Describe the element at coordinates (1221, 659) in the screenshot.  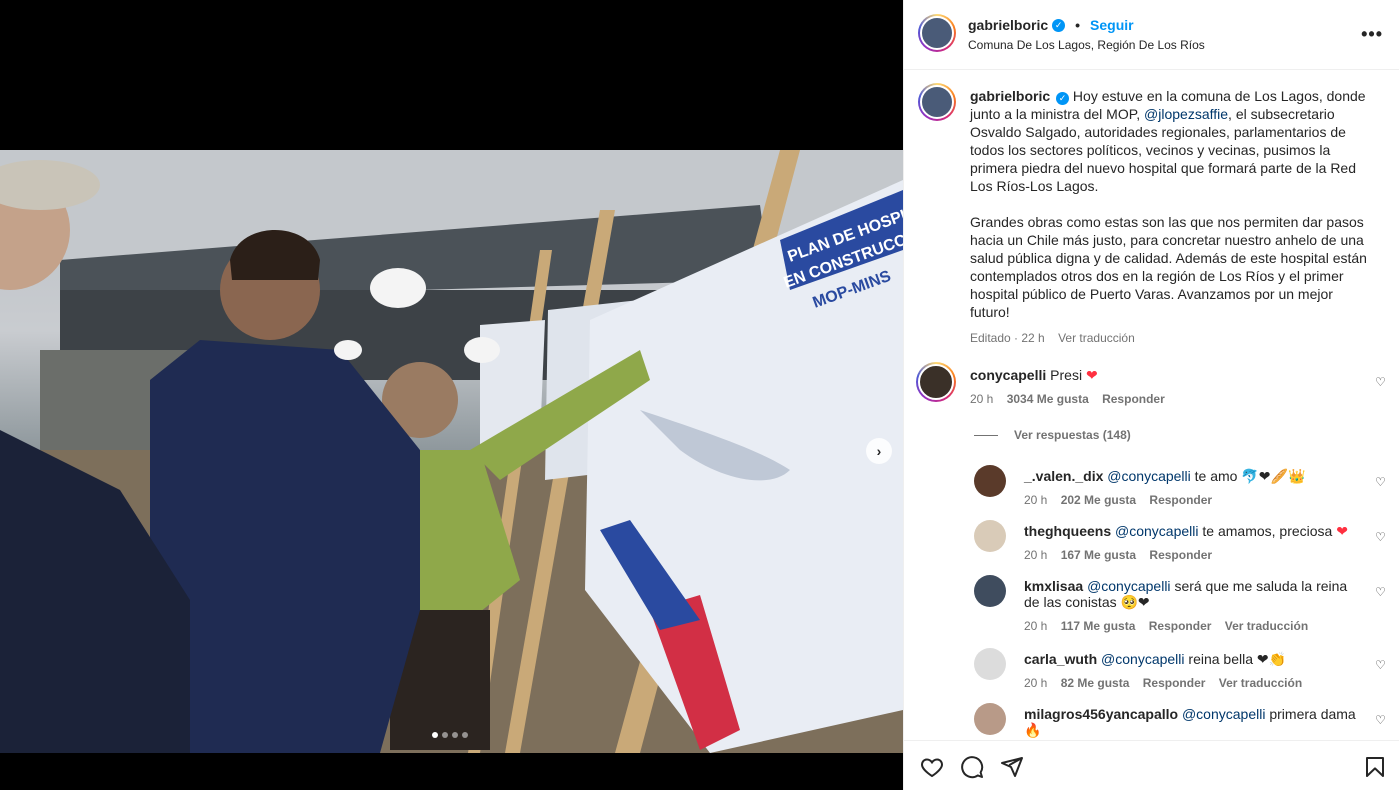
I see `reply-text: reina bella` at that location.